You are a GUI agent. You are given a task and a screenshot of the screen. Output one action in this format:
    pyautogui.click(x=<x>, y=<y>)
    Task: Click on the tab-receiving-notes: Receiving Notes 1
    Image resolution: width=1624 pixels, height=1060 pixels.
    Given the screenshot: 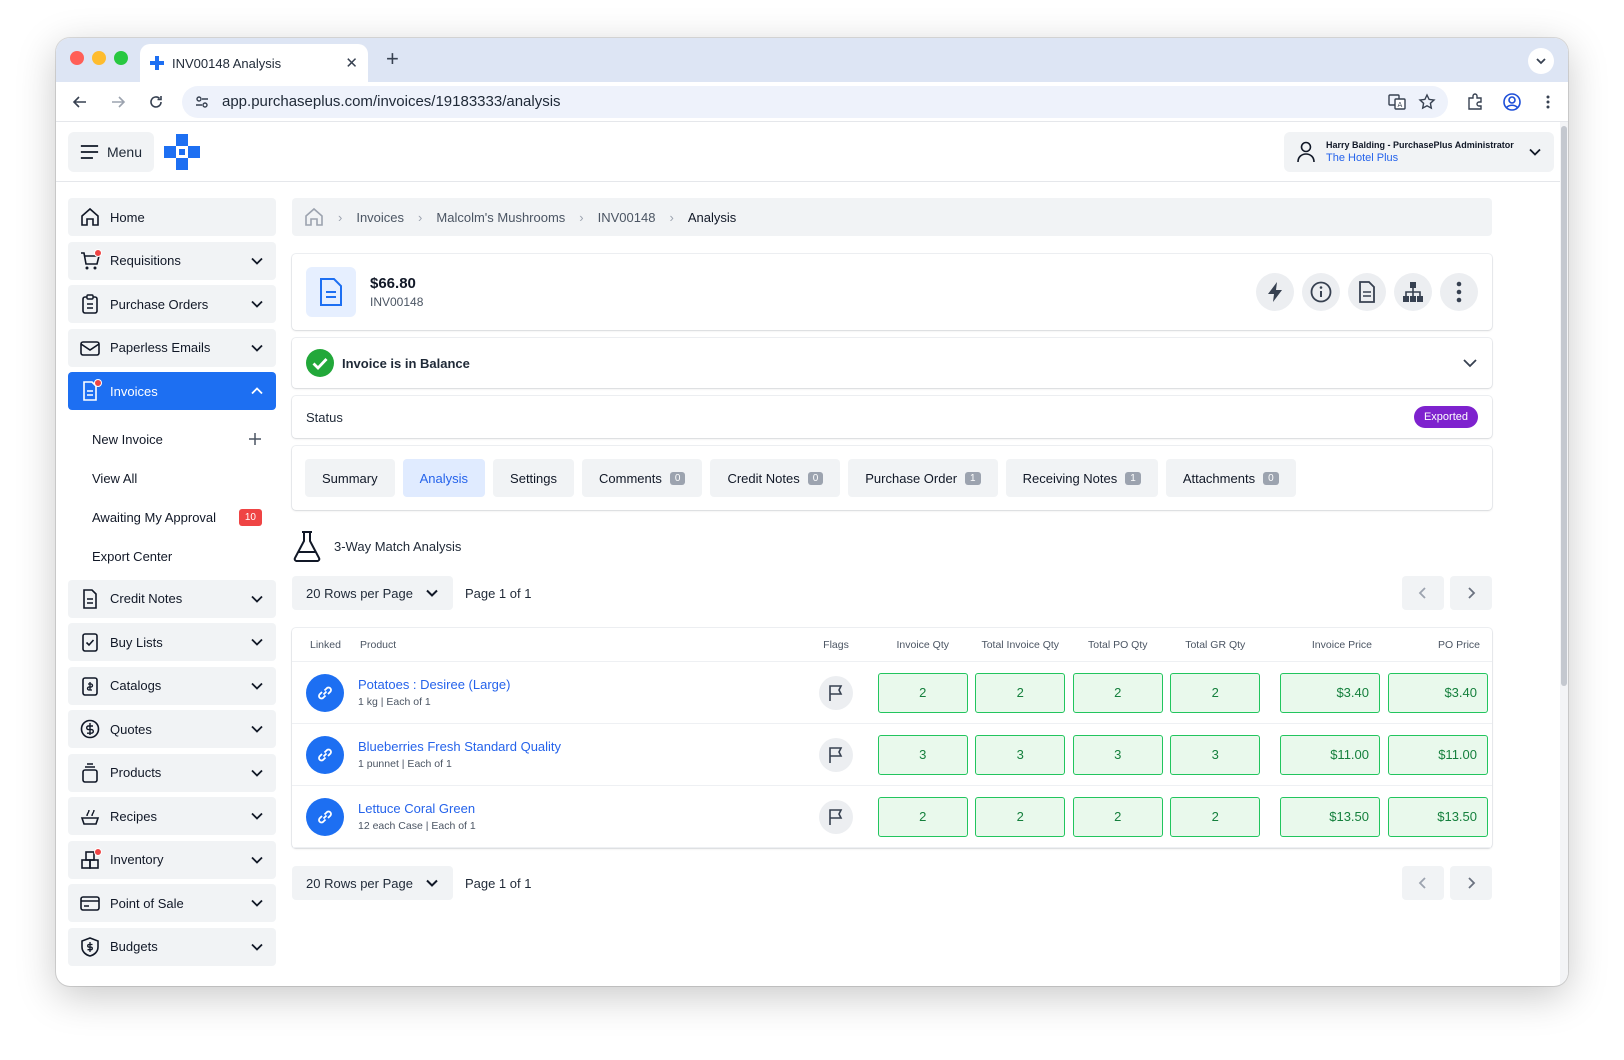 What is the action you would take?
    pyautogui.click(x=1081, y=478)
    